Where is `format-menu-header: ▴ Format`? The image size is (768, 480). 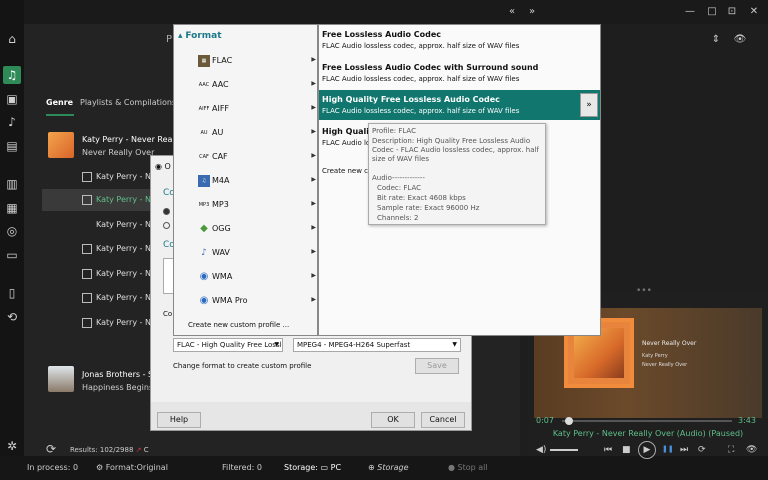
format-menu-header: ▴ Format is located at coordinates (200, 36).